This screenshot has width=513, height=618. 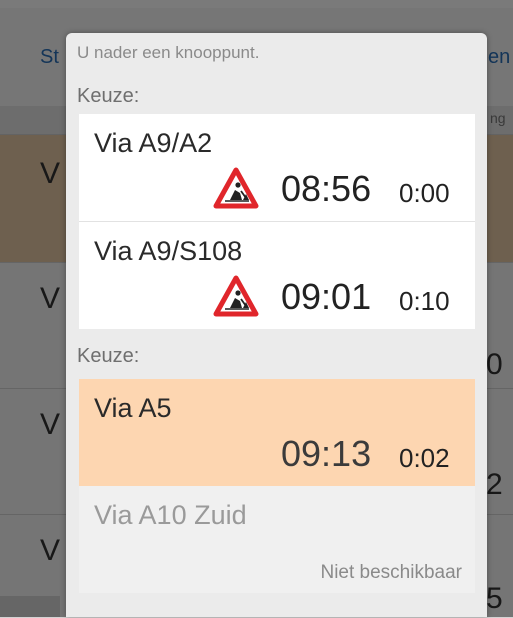 I want to click on route-option-a5: Via A5 09:13 0:02, so click(x=277, y=432).